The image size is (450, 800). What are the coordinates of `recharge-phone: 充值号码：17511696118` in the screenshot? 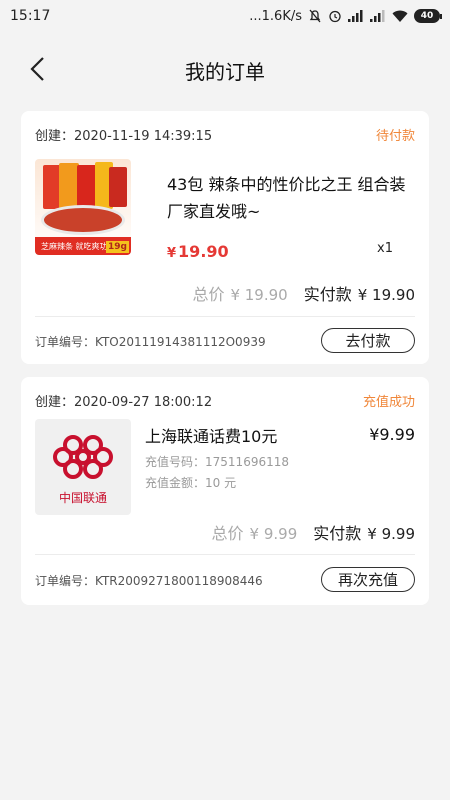 It's located at (217, 462).